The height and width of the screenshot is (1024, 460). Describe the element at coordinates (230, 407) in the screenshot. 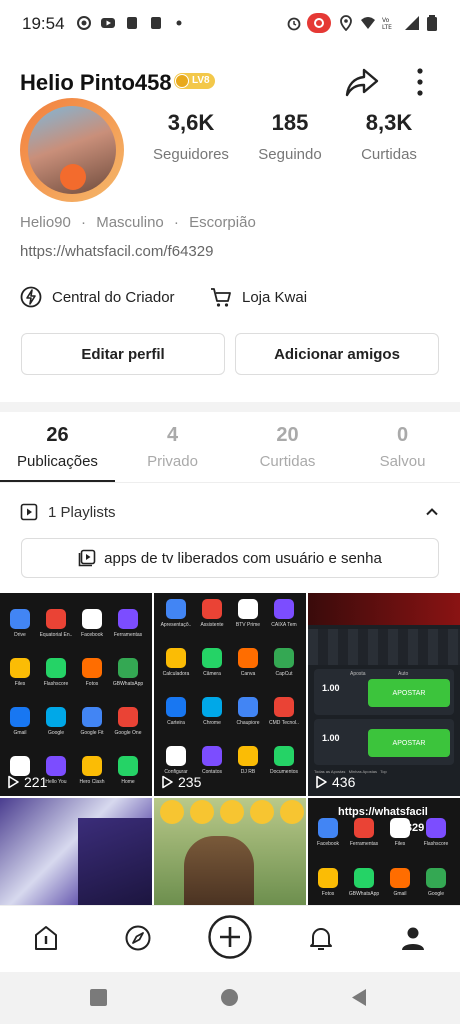

I see `section-divider` at that location.